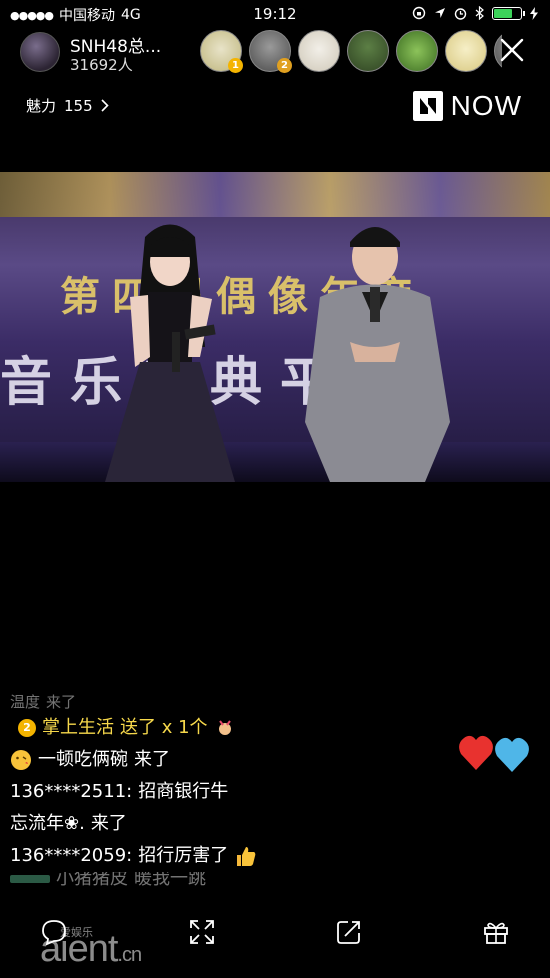  Describe the element at coordinates (512, 50) in the screenshot. I see `close-icon` at that location.